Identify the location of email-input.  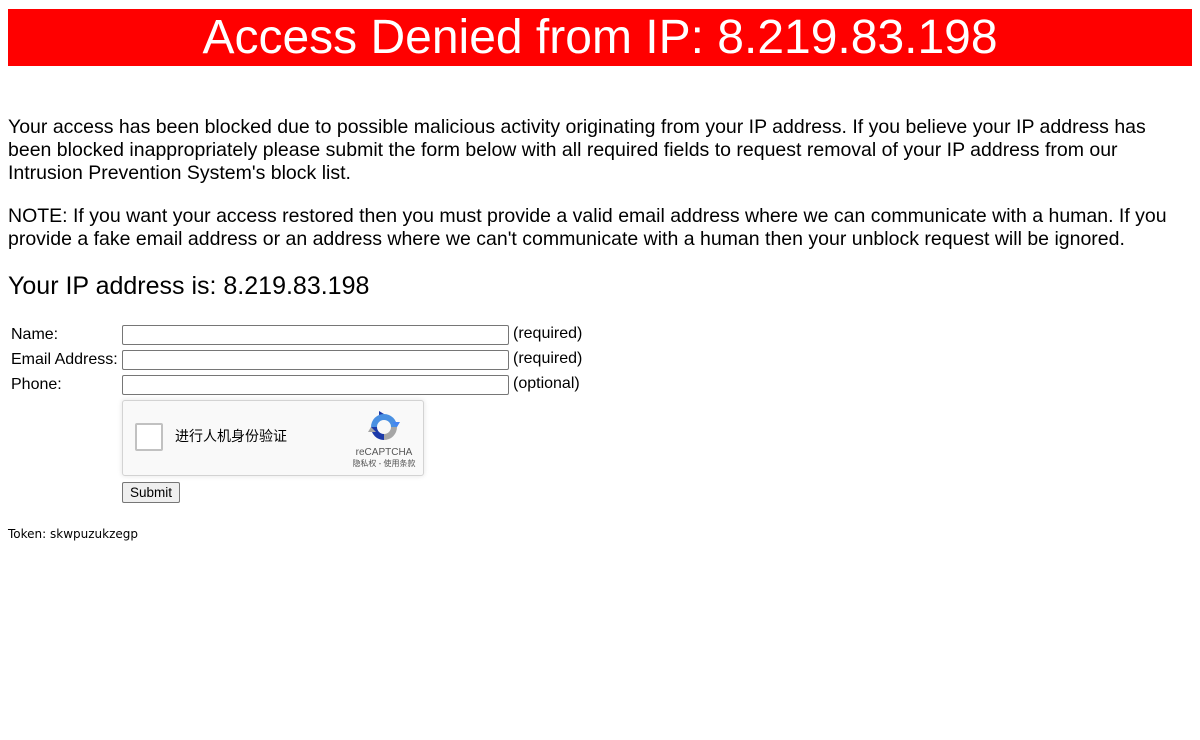
(315, 360).